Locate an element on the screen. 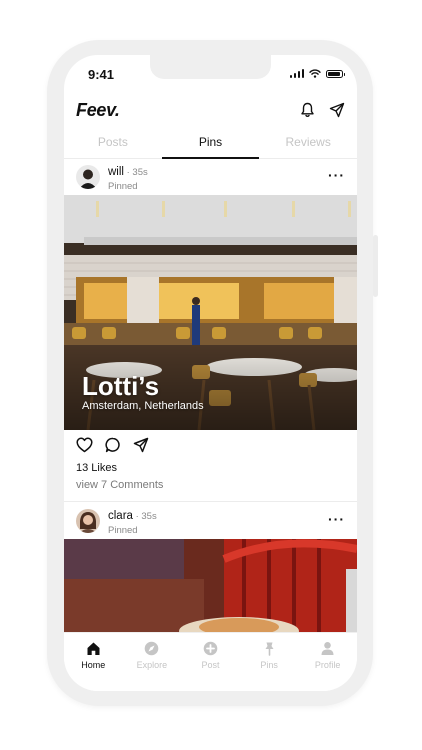 This screenshot has height=750, width=422. feed-tabs: Posts Pins Reviews is located at coordinates (210, 145).